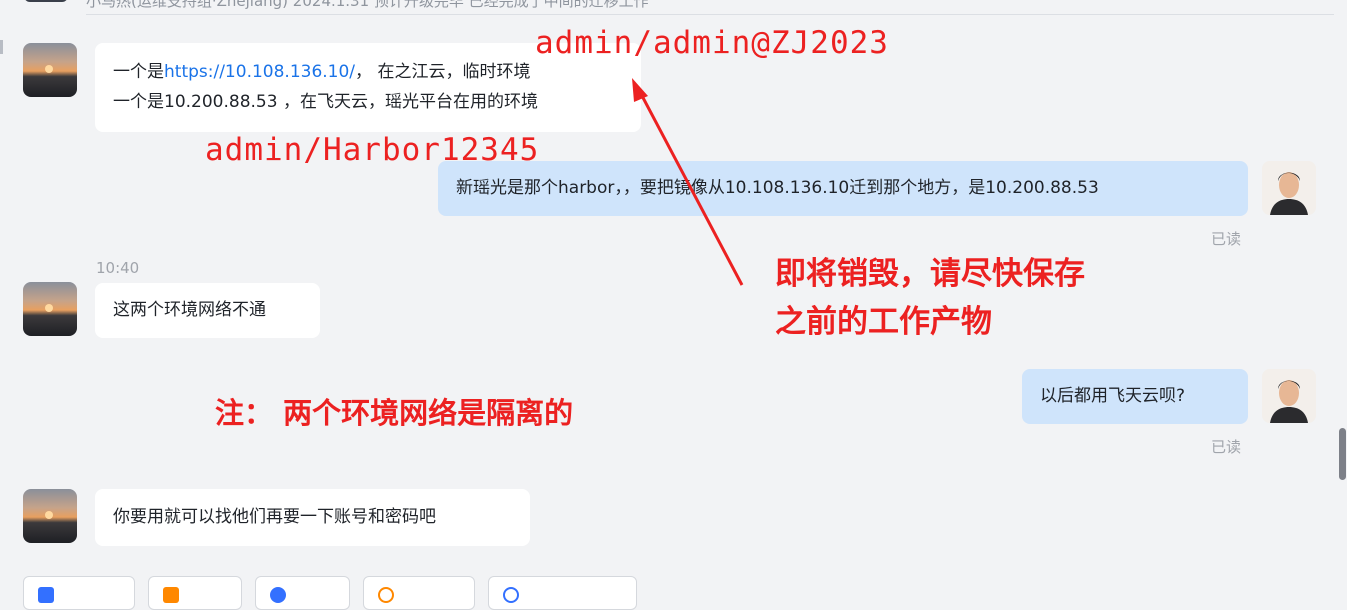 Image resolution: width=1347 pixels, height=610 pixels. What do you see at coordinates (302, 593) in the screenshot?
I see `toolbar-button-person` at bounding box center [302, 593].